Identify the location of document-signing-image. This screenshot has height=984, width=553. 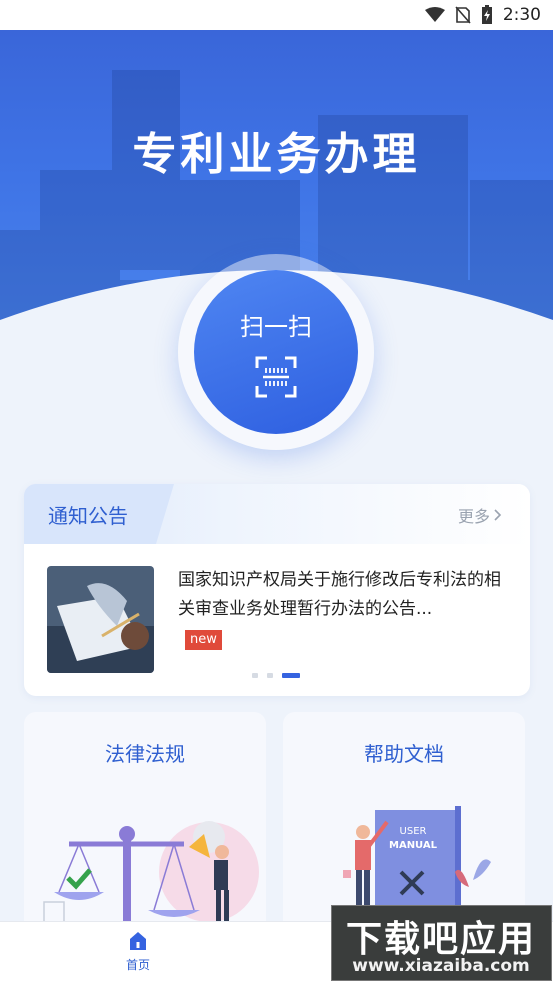
(100, 619).